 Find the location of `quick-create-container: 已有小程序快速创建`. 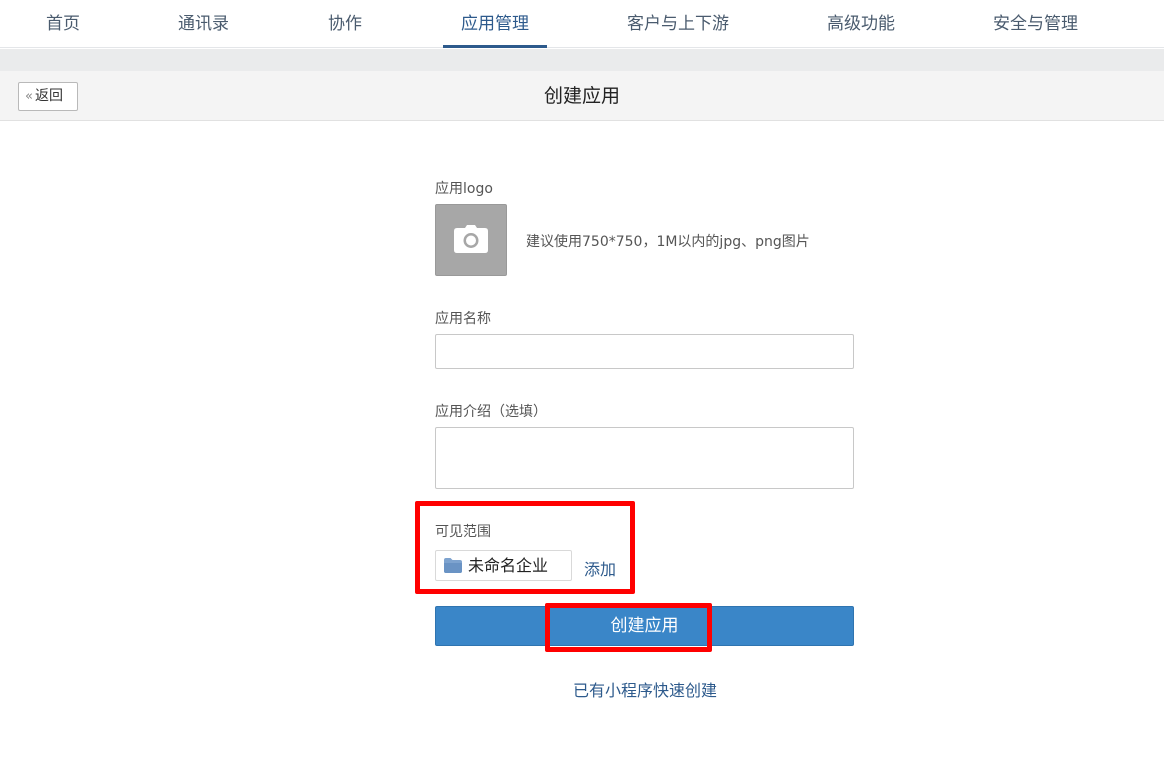

quick-create-container: 已有小程序快速创建 is located at coordinates (582, 689).